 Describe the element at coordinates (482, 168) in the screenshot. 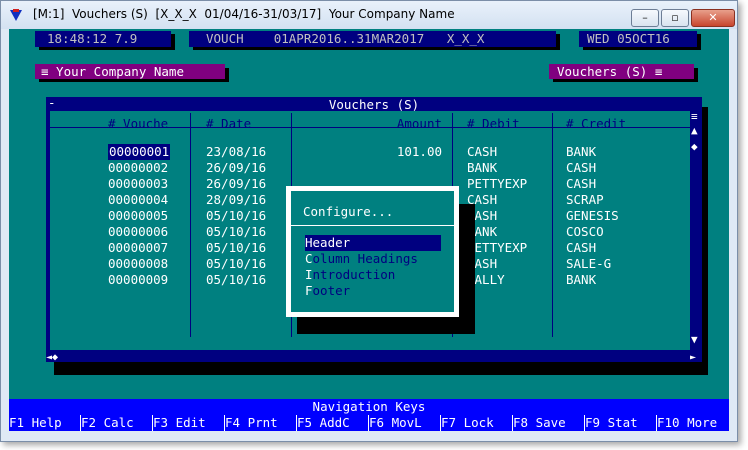

I see `cell-debit: BANK` at that location.